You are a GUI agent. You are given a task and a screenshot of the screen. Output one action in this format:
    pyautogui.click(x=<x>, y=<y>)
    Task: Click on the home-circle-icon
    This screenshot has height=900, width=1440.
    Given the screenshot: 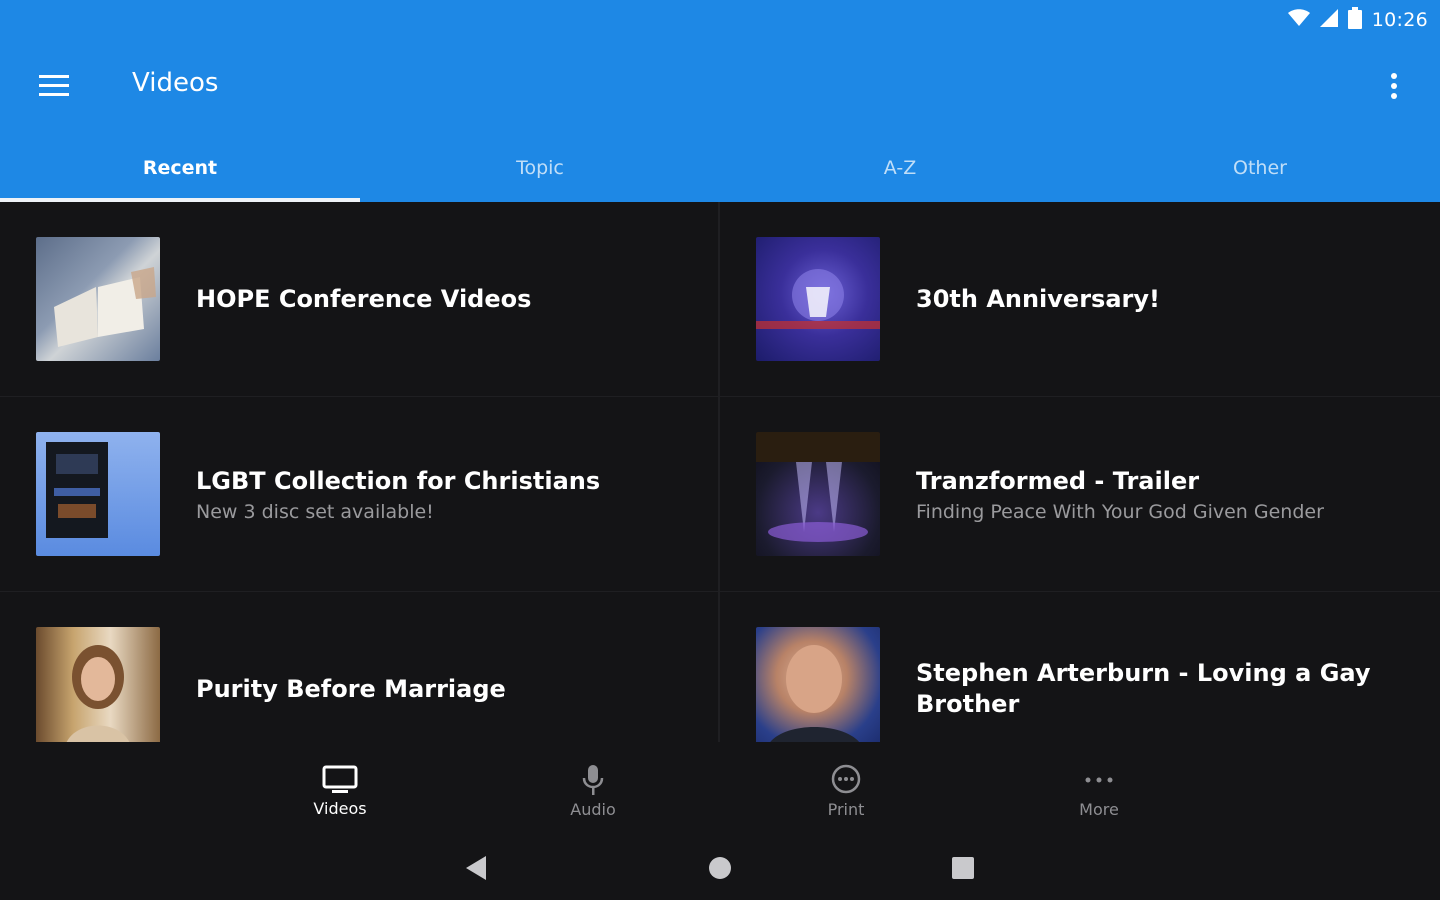 What is the action you would take?
    pyautogui.click(x=720, y=868)
    